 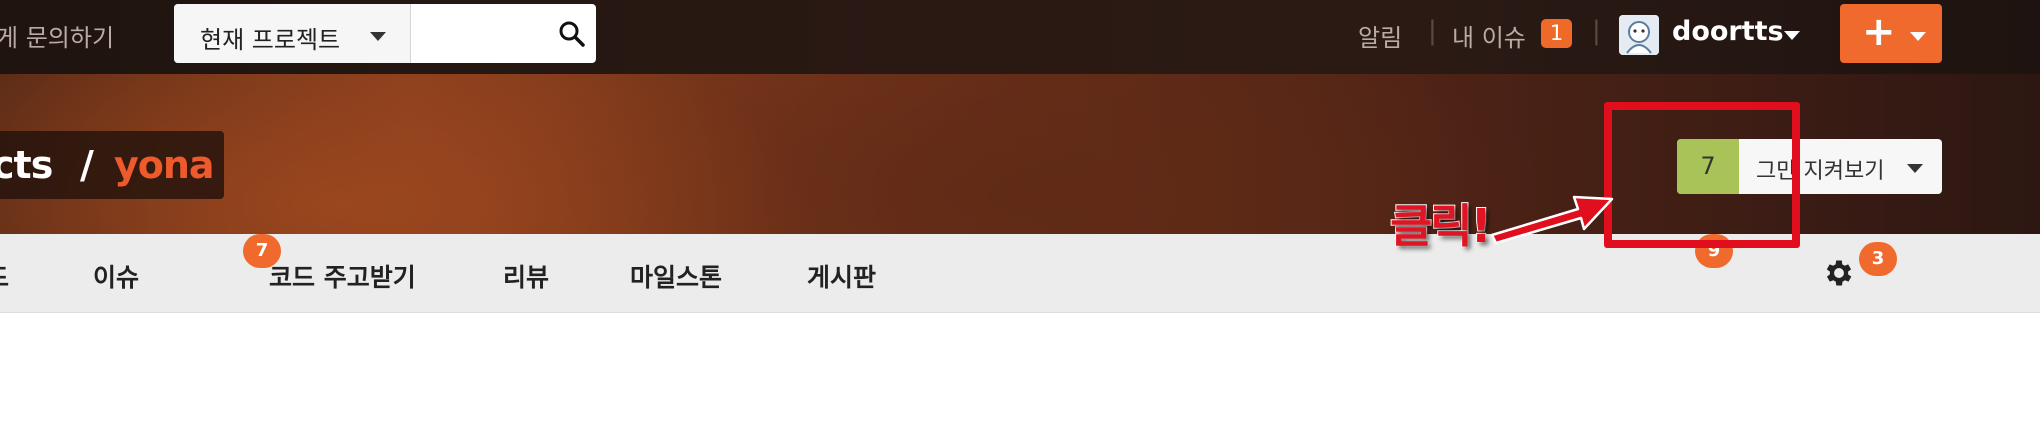 What do you see at coordinates (26, 165) in the screenshot?
I see `project-owner-link: cts` at bounding box center [26, 165].